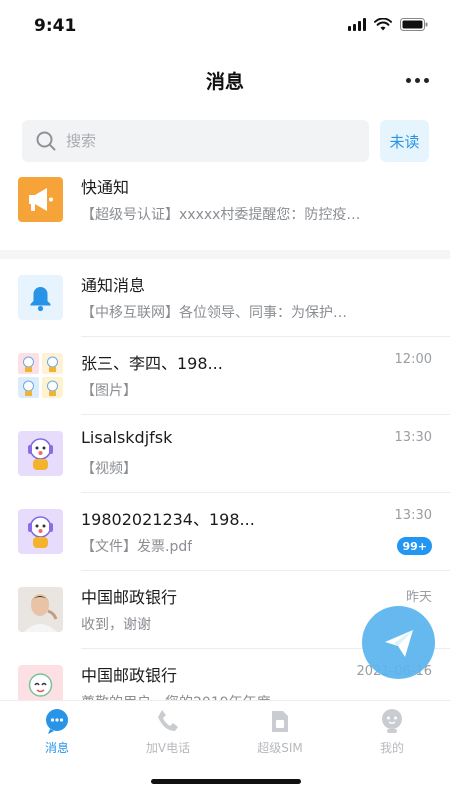 The width and height of the screenshot is (450, 800). I want to click on phone-icon, so click(168, 720).